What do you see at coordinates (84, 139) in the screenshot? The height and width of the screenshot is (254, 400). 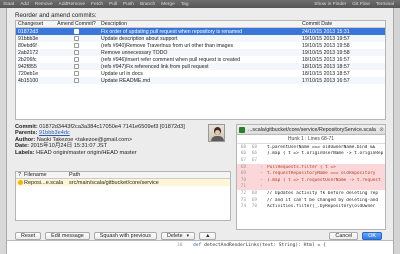 I see `author-value: Naoki Takezoe <takezoe@gmail.com>` at bounding box center [84, 139].